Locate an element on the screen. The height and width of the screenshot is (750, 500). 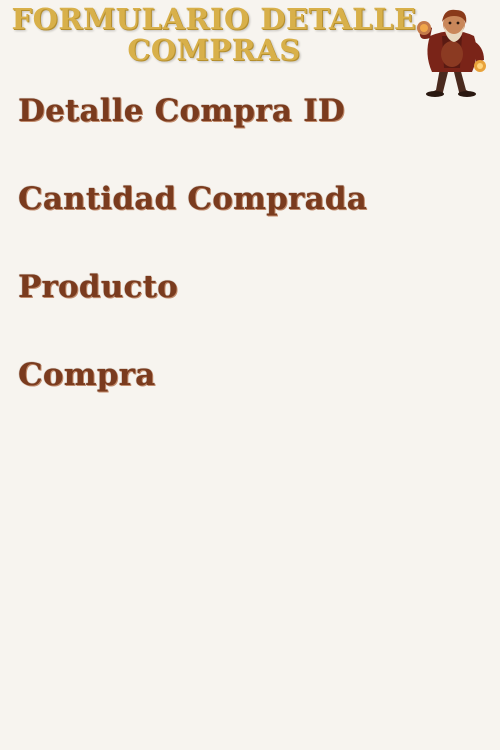
page-header: FORMULARIO DETALLE COMPRAS is located at coordinates (250, 48).